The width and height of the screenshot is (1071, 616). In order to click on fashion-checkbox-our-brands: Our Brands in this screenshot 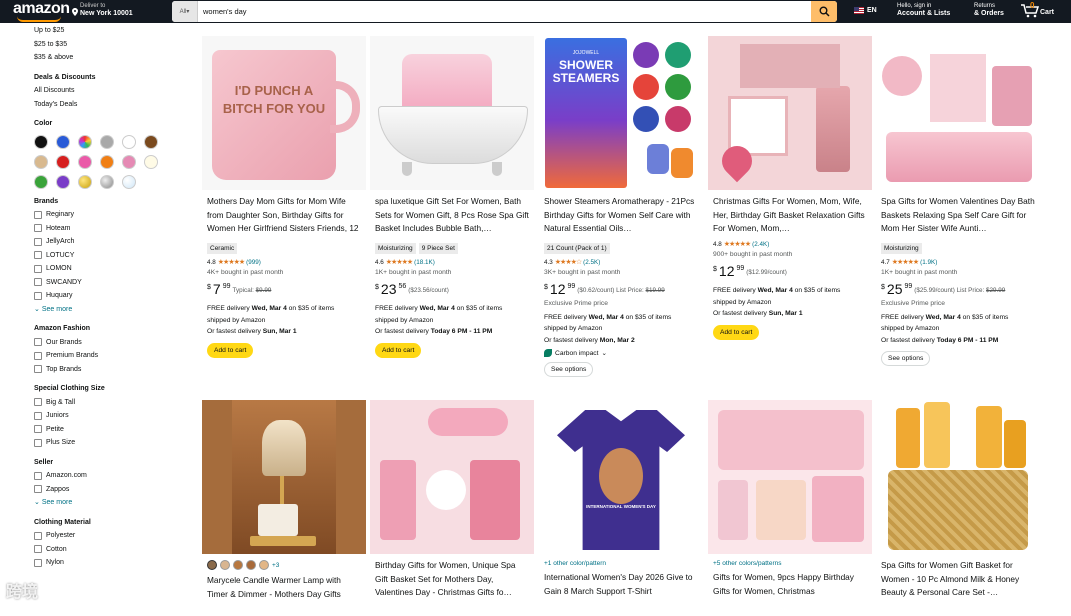, I will do `click(114, 343)`.